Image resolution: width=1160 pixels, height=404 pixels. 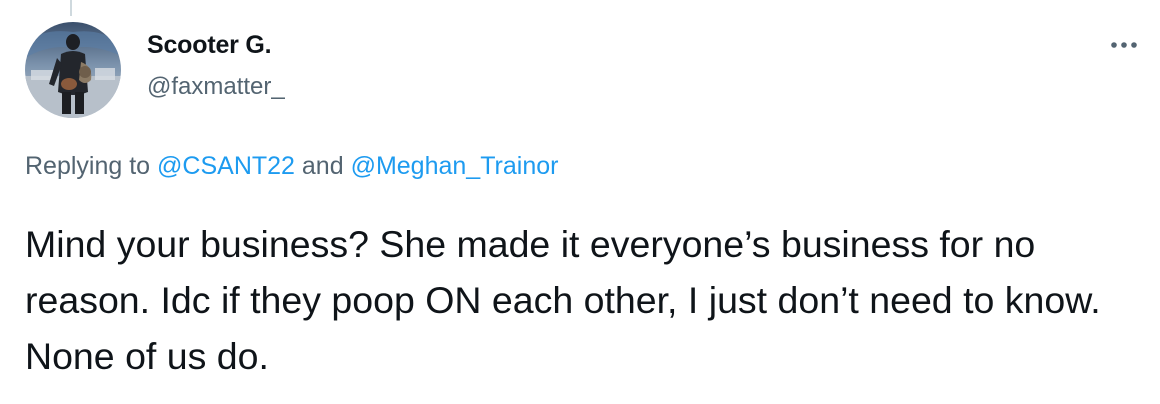 I want to click on display-name: Scooter G., so click(x=216, y=45).